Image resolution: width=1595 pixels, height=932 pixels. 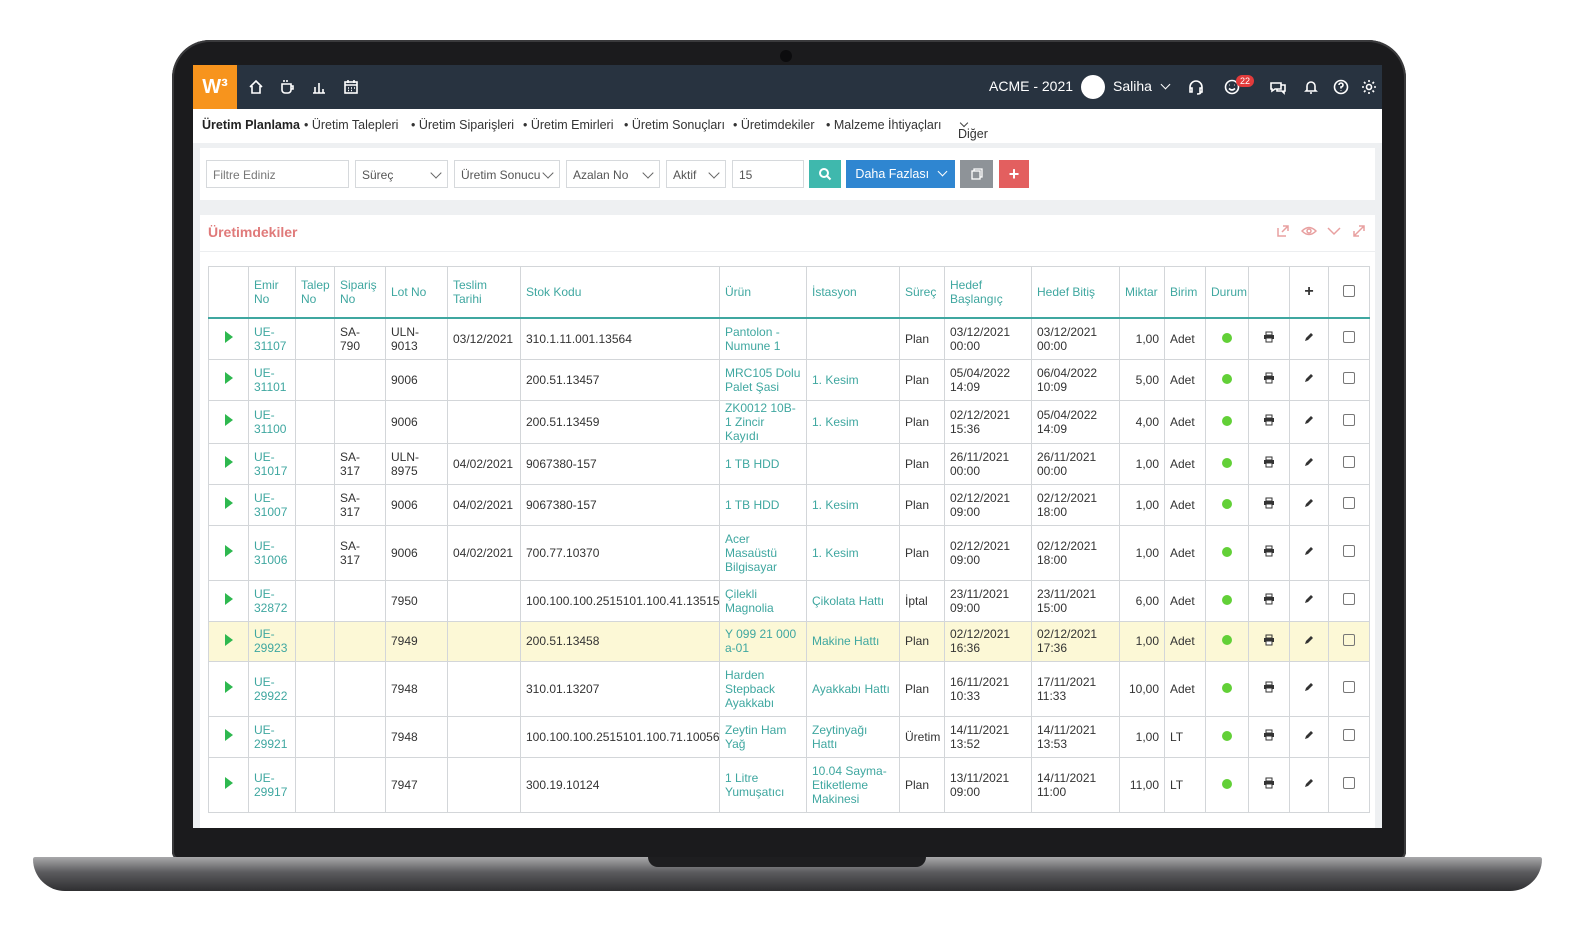 What do you see at coordinates (1283, 231) in the screenshot?
I see `export-icon` at bounding box center [1283, 231].